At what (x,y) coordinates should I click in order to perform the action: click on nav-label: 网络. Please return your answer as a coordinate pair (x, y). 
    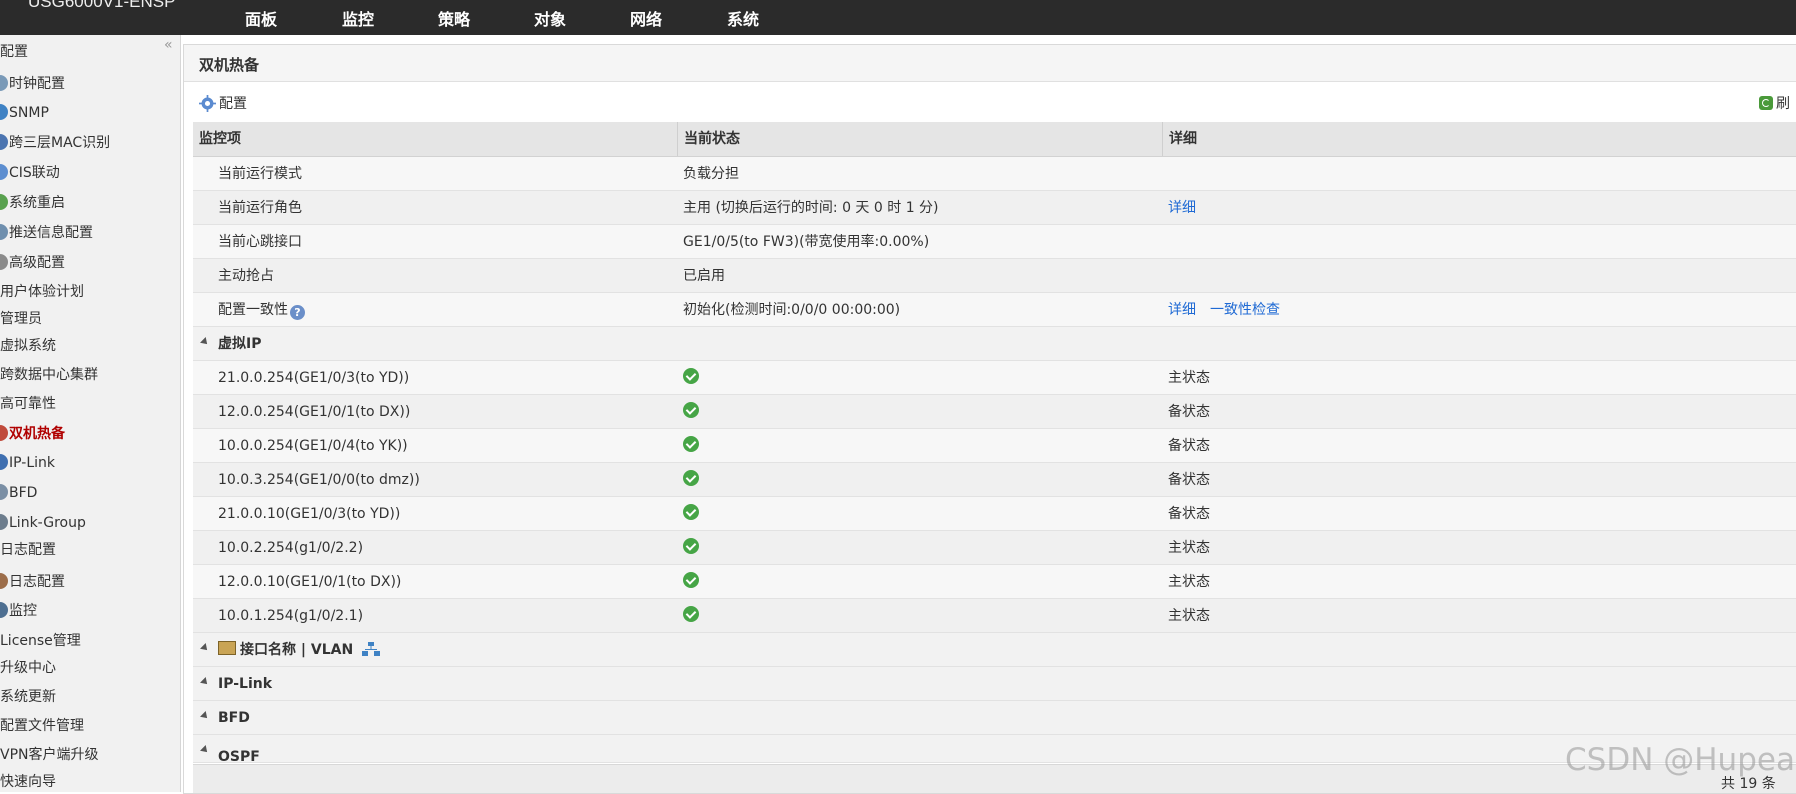
    Looking at the image, I should click on (646, 19).